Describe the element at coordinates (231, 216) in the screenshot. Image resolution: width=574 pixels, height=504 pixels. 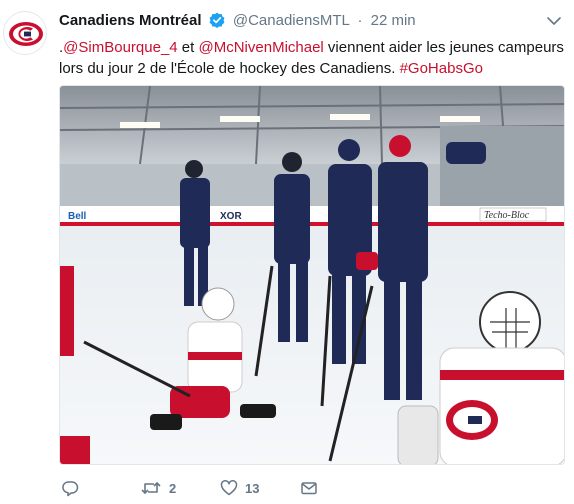
I see `banner-brand-mid: XOR` at that location.